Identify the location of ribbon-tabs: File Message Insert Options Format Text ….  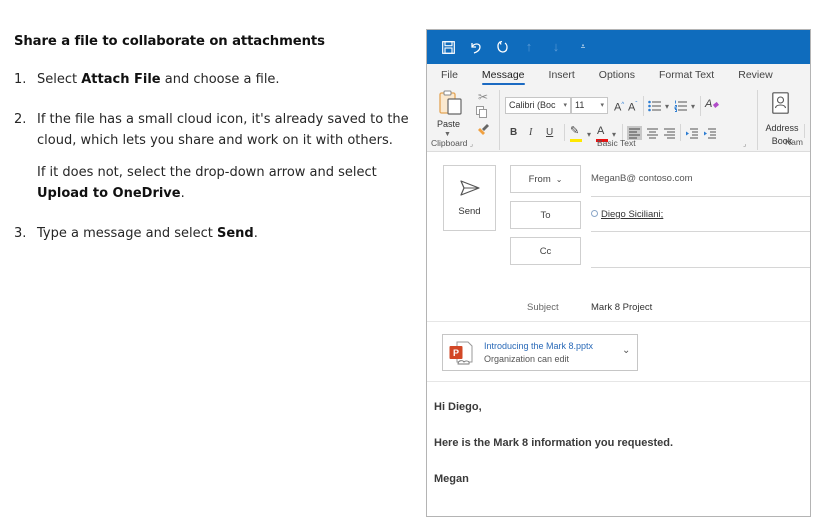
(618, 75).